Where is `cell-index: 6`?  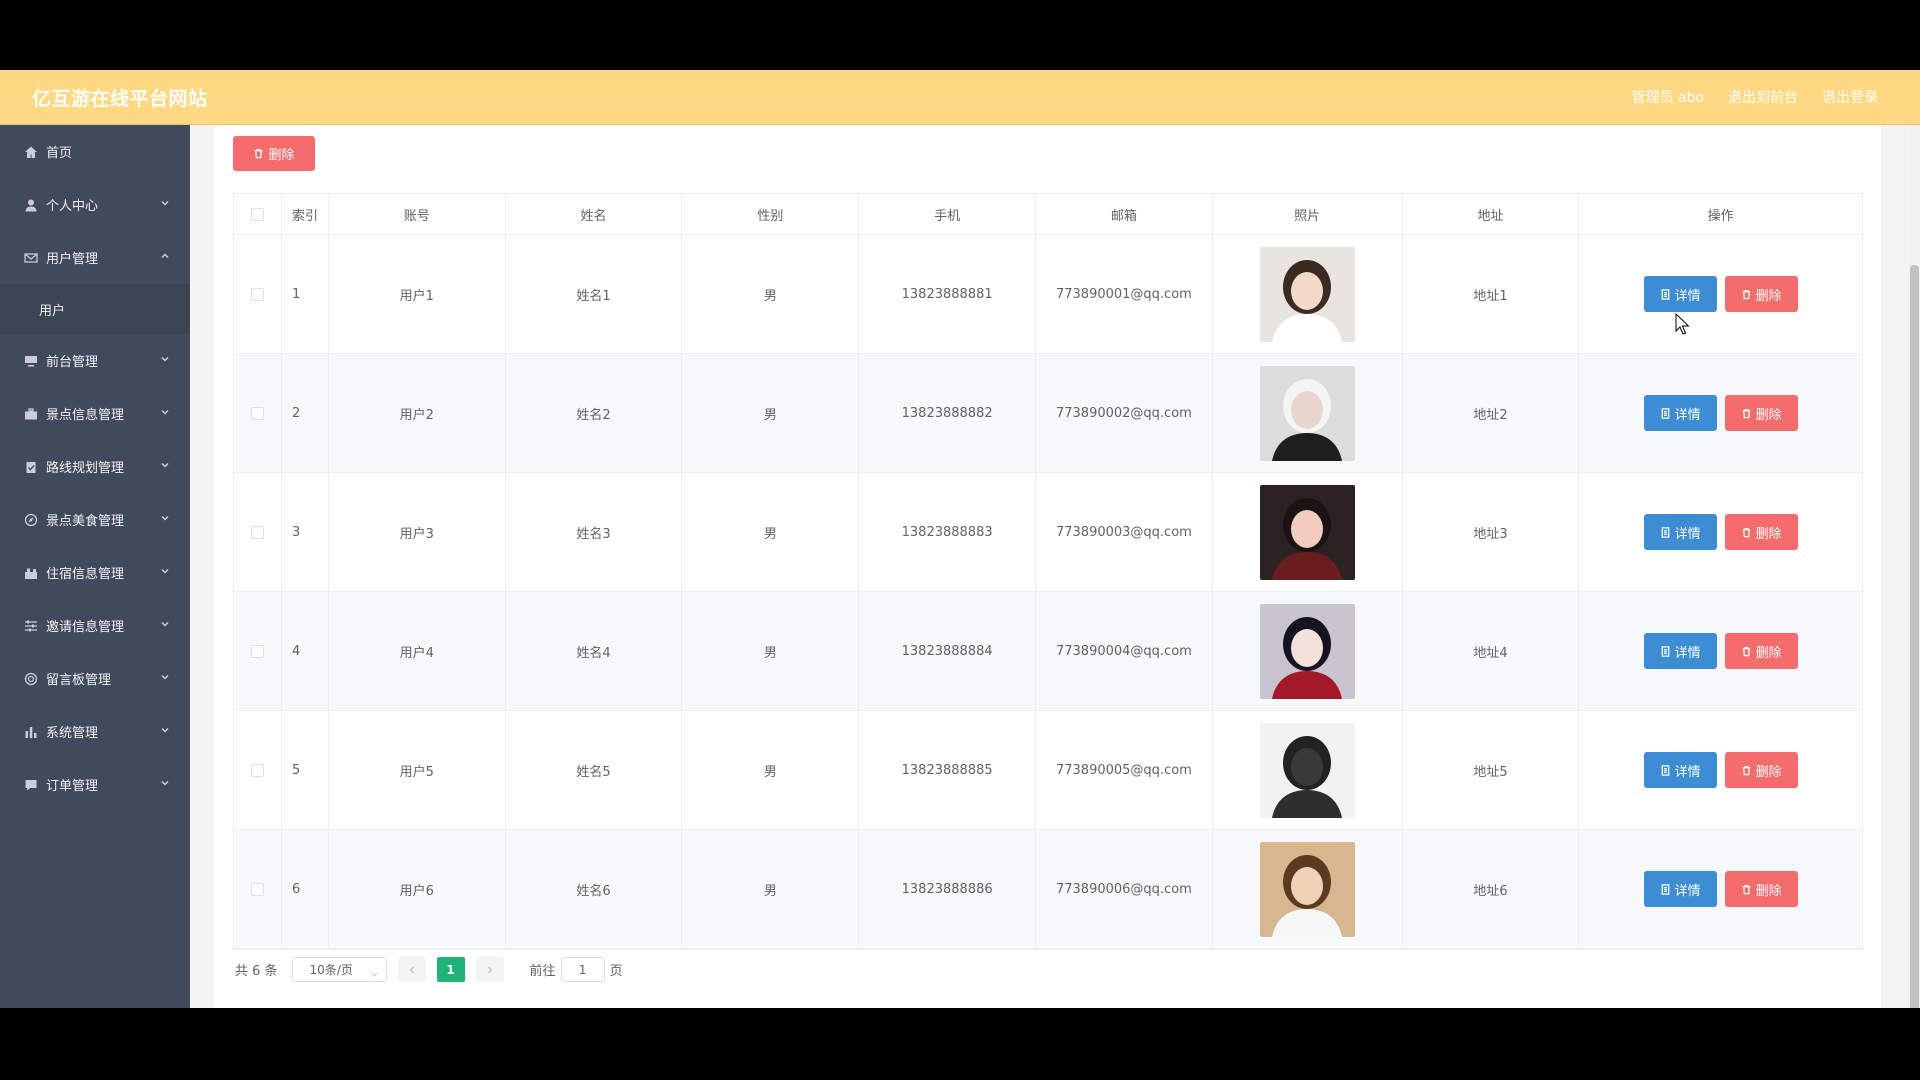 cell-index: 6 is located at coordinates (305, 889).